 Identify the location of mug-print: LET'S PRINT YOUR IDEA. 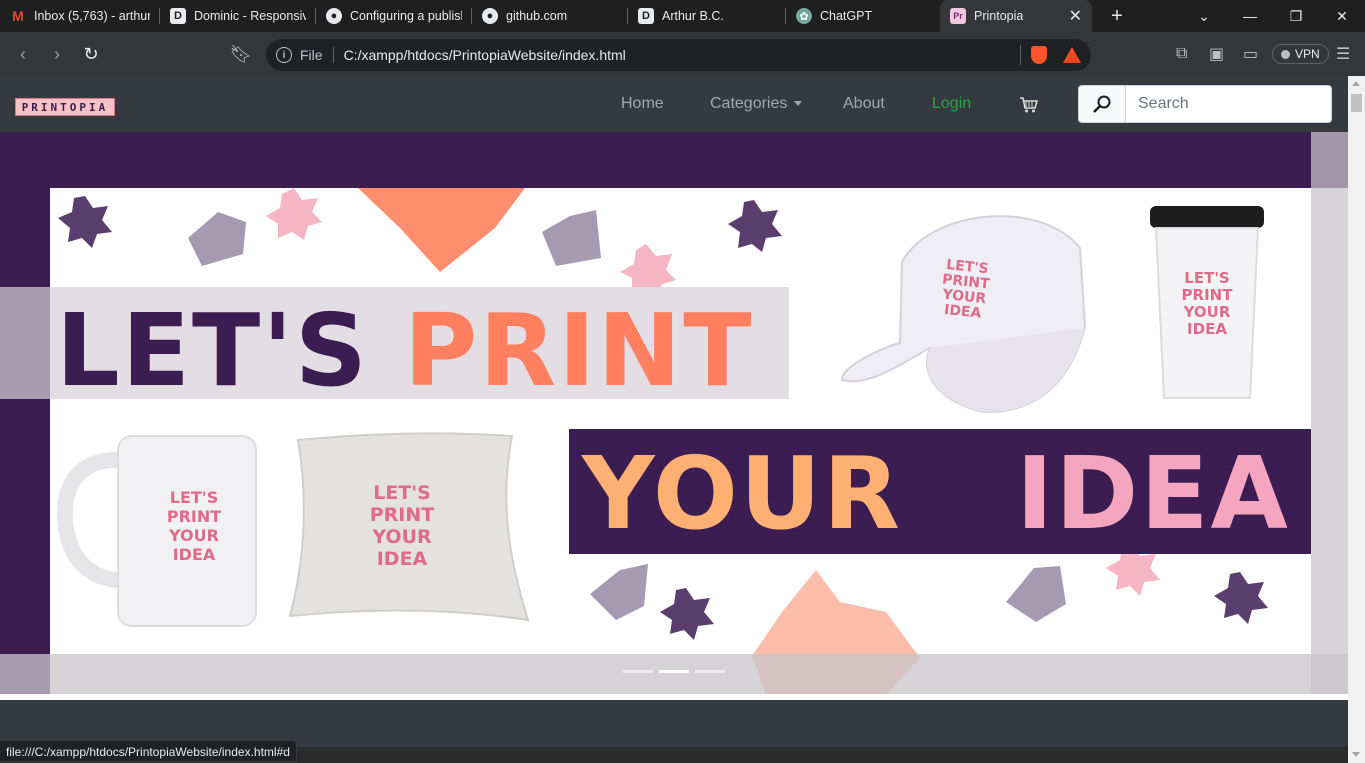
(194, 526).